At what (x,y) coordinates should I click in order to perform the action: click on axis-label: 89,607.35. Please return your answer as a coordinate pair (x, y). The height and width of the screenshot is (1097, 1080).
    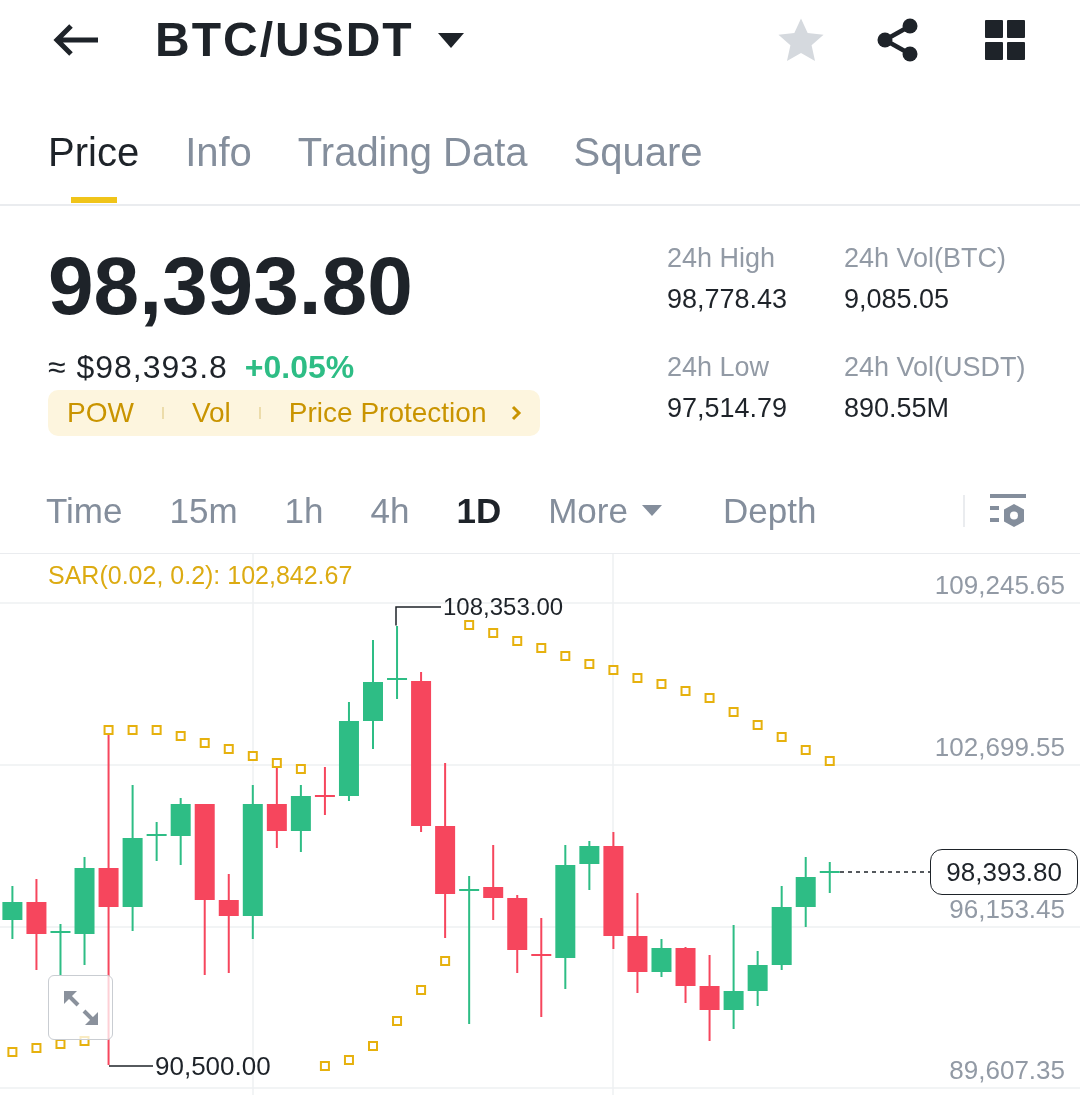
    Looking at the image, I should click on (1007, 1070).